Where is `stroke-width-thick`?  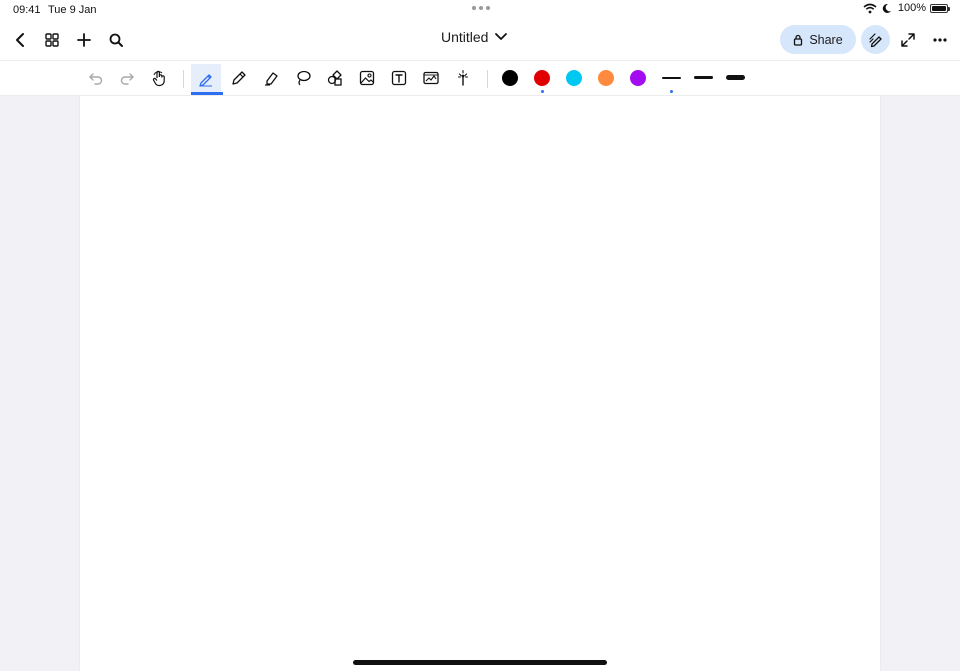 stroke-width-thick is located at coordinates (735, 77).